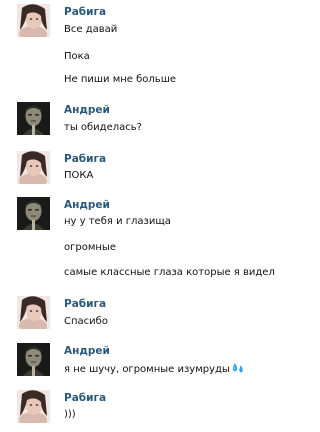 The height and width of the screenshot is (432, 320). I want to click on message-text: я не шучу, огромные изумруды, so click(147, 369).